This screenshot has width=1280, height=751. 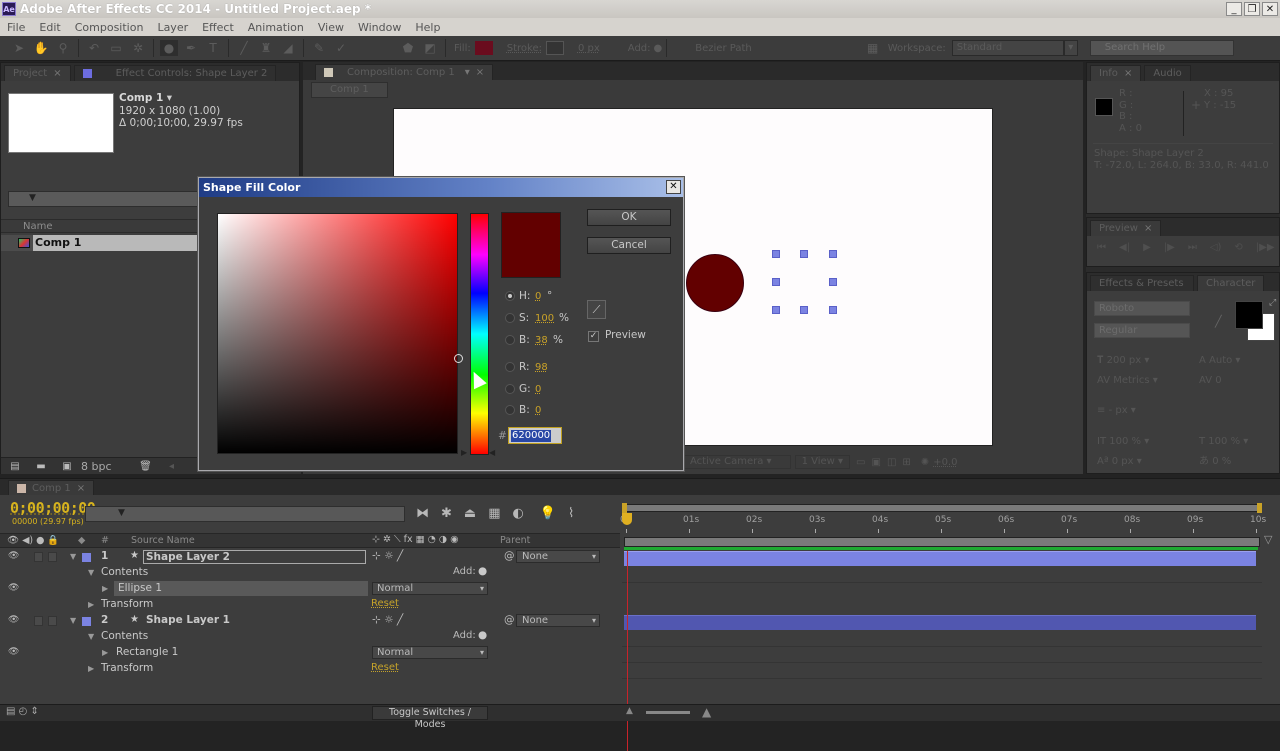 I want to click on cancel-button: Cancel, so click(x=629, y=245).